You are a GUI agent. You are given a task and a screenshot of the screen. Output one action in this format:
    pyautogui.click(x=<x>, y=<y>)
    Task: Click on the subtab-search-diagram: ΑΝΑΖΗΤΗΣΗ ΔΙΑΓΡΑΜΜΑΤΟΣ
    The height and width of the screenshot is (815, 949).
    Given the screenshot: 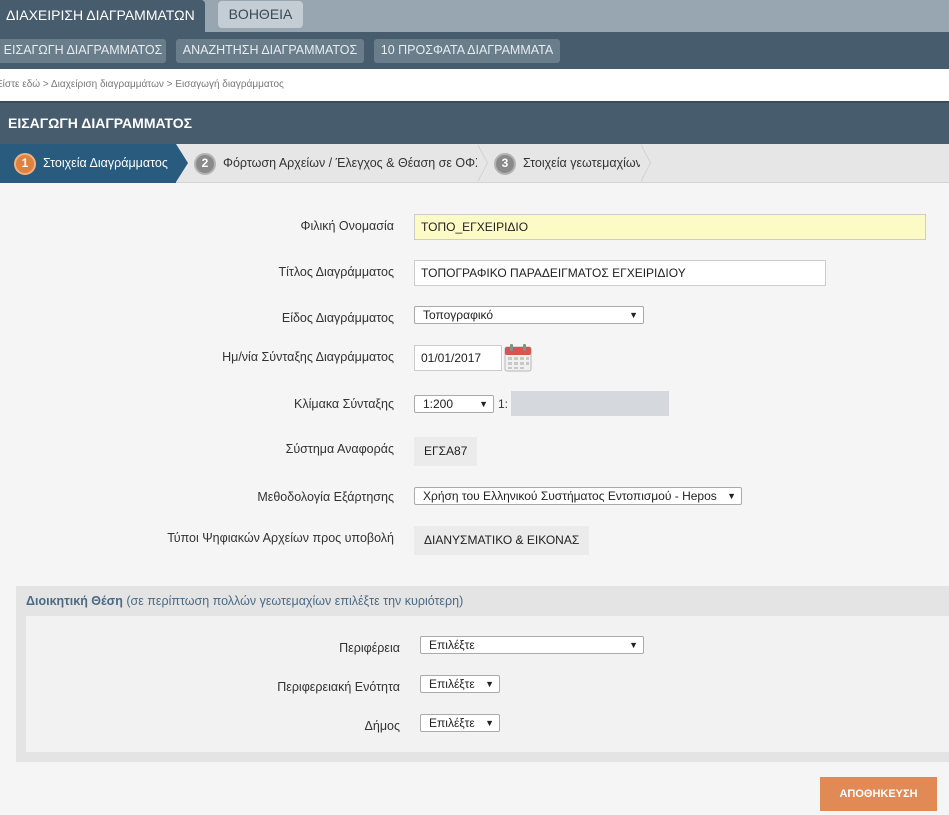 What is the action you would take?
    pyautogui.click(x=270, y=51)
    